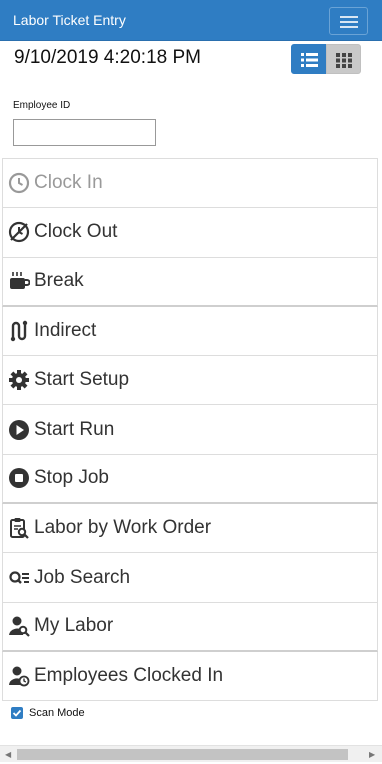  I want to click on clock-in-label: Clock In, so click(68, 183).